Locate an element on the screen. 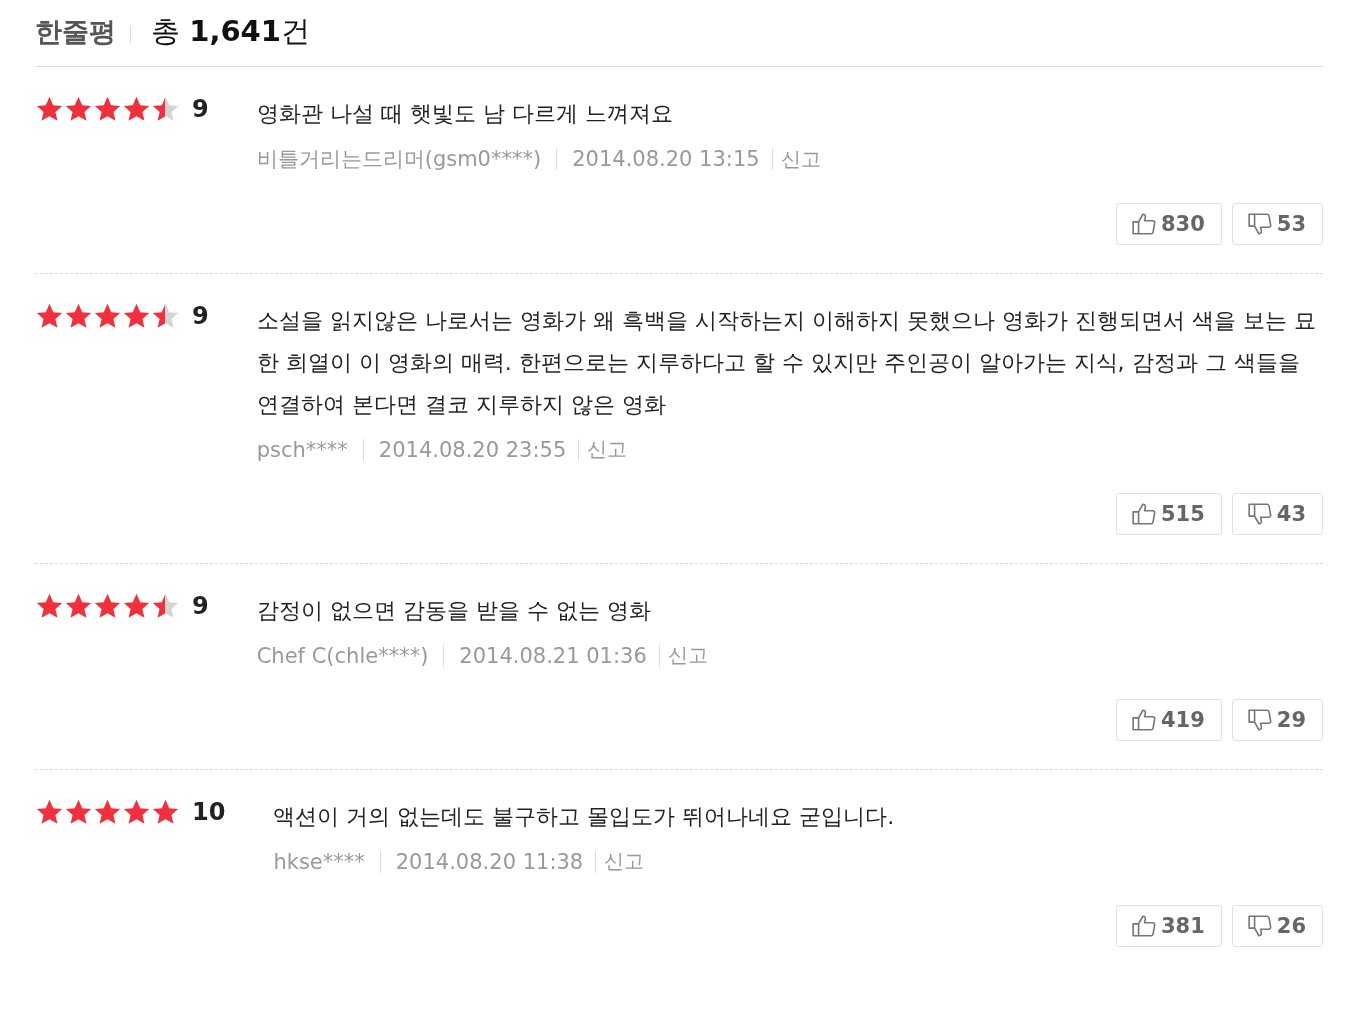  review-text: 액션이 거의 없는데도 불구하고 몰입도가 뛰어나네요 굳입니다. is located at coordinates (584, 817).